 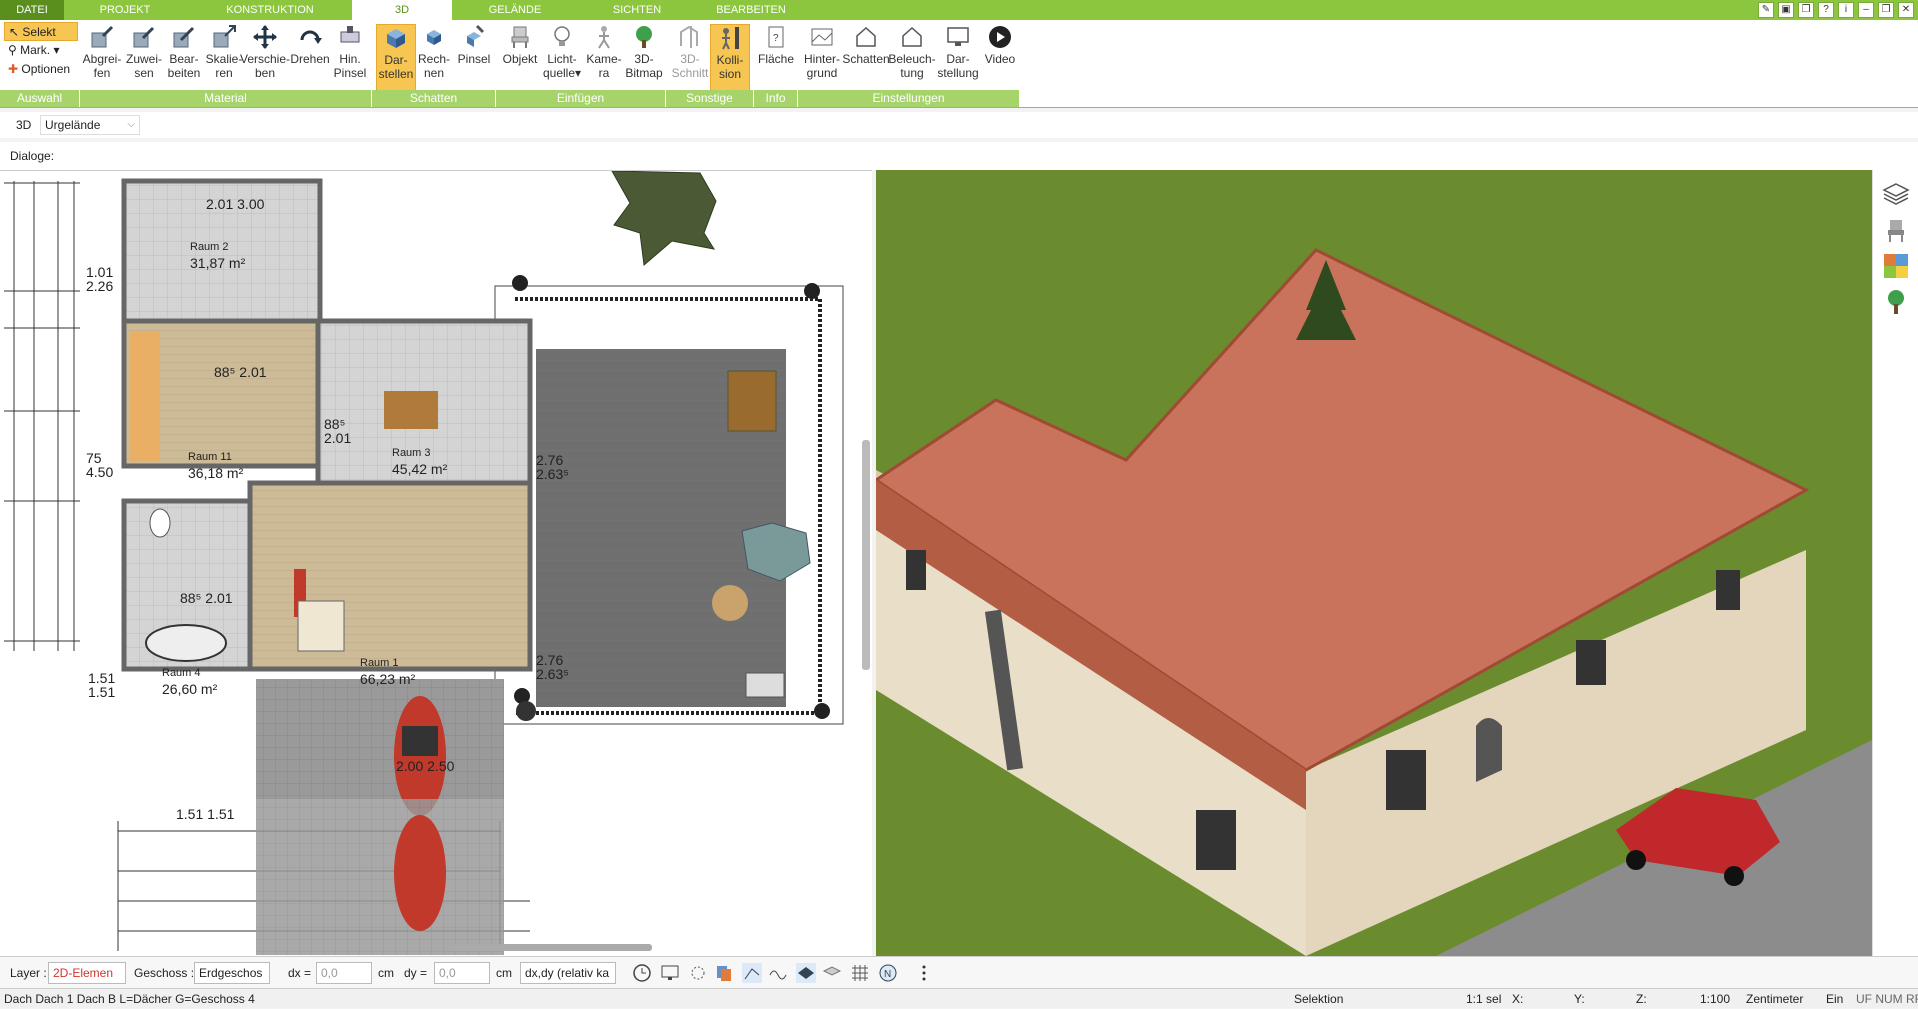 I want to click on btn-label-1: Licht-, so click(x=562, y=59).